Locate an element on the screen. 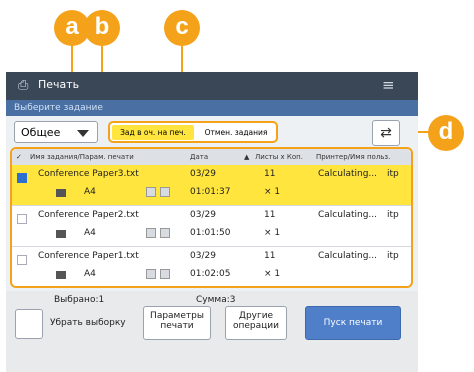 The height and width of the screenshot is (372, 474). tab-queued-jobs: Зад в оч. на печ. is located at coordinates (153, 132).